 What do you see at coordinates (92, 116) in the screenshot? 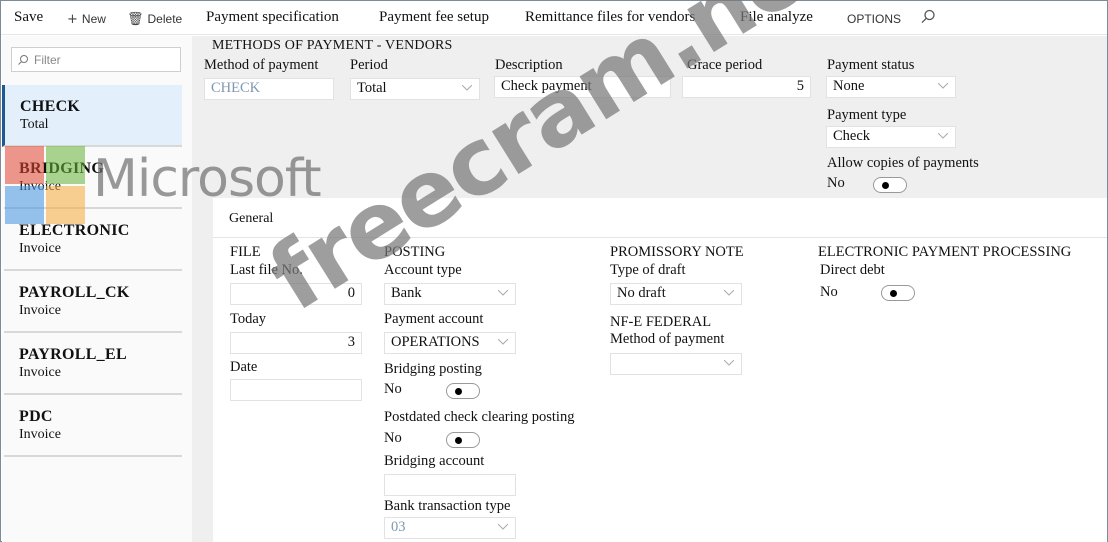
I see `list-item-check: CHECK Total` at bounding box center [92, 116].